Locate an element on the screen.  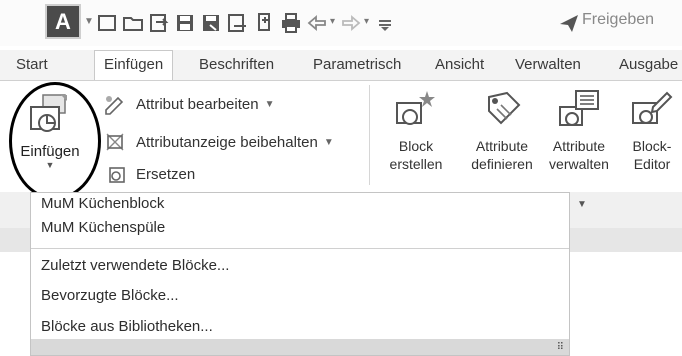
create-block-icon is located at coordinates (416, 110).